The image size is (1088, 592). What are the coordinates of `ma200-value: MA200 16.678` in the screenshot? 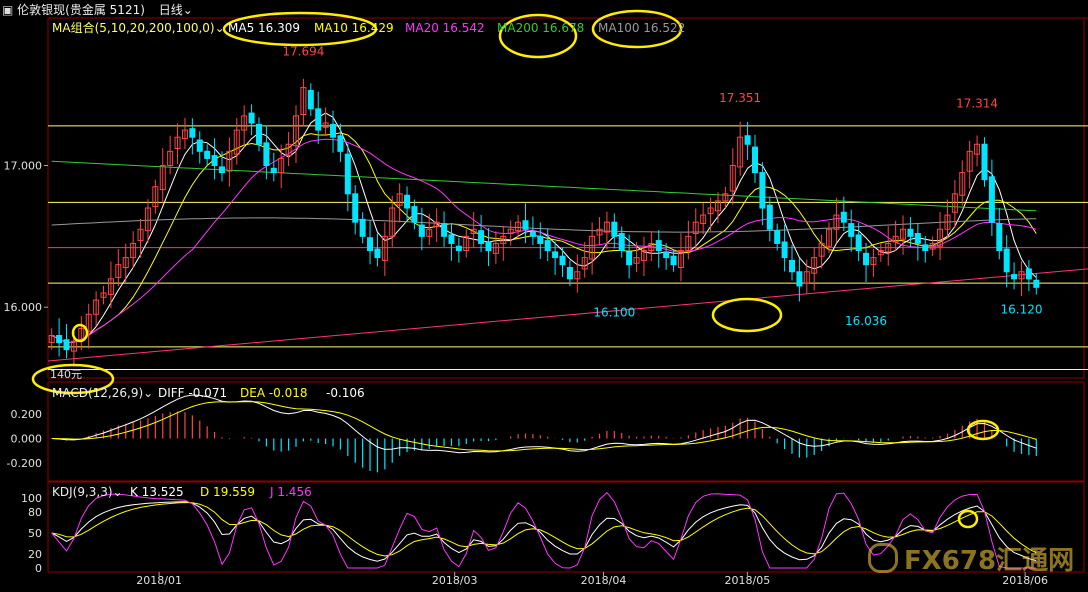 It's located at (541, 28).